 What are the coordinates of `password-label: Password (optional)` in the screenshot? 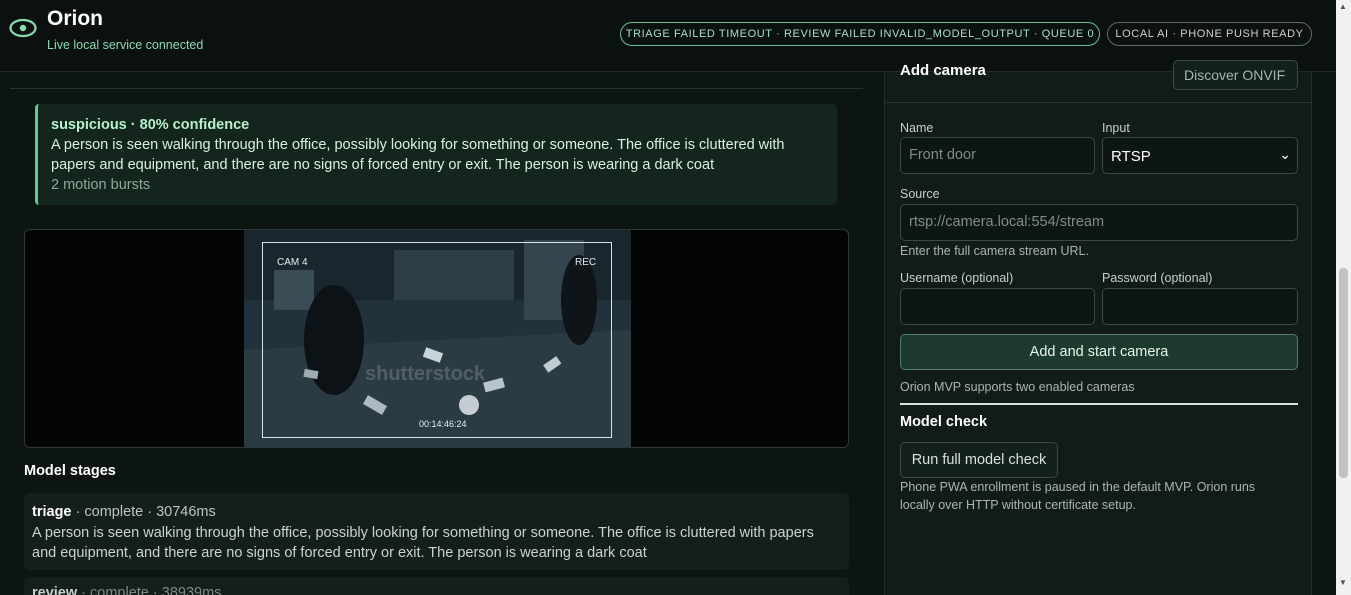 It's located at (1157, 278).